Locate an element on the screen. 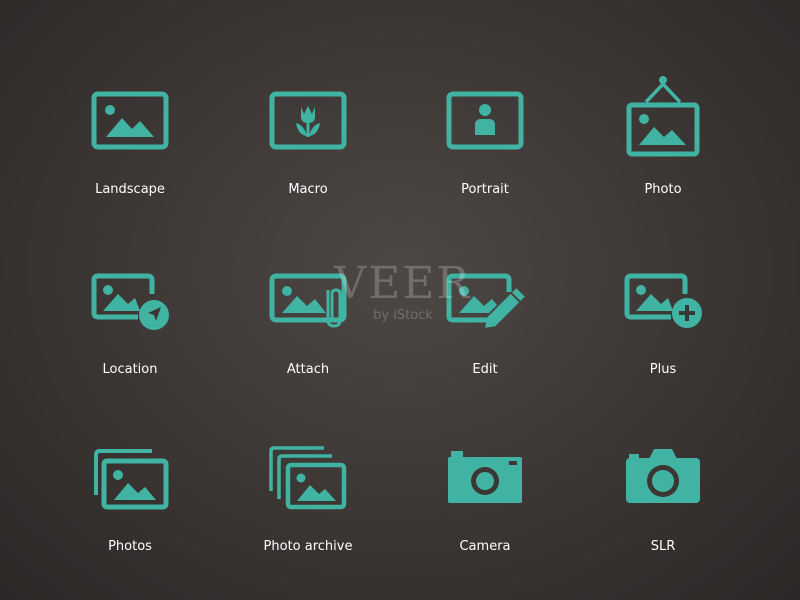 Image resolution: width=800 pixels, height=600 pixels. photo-plus-icon is located at coordinates (663, 300).